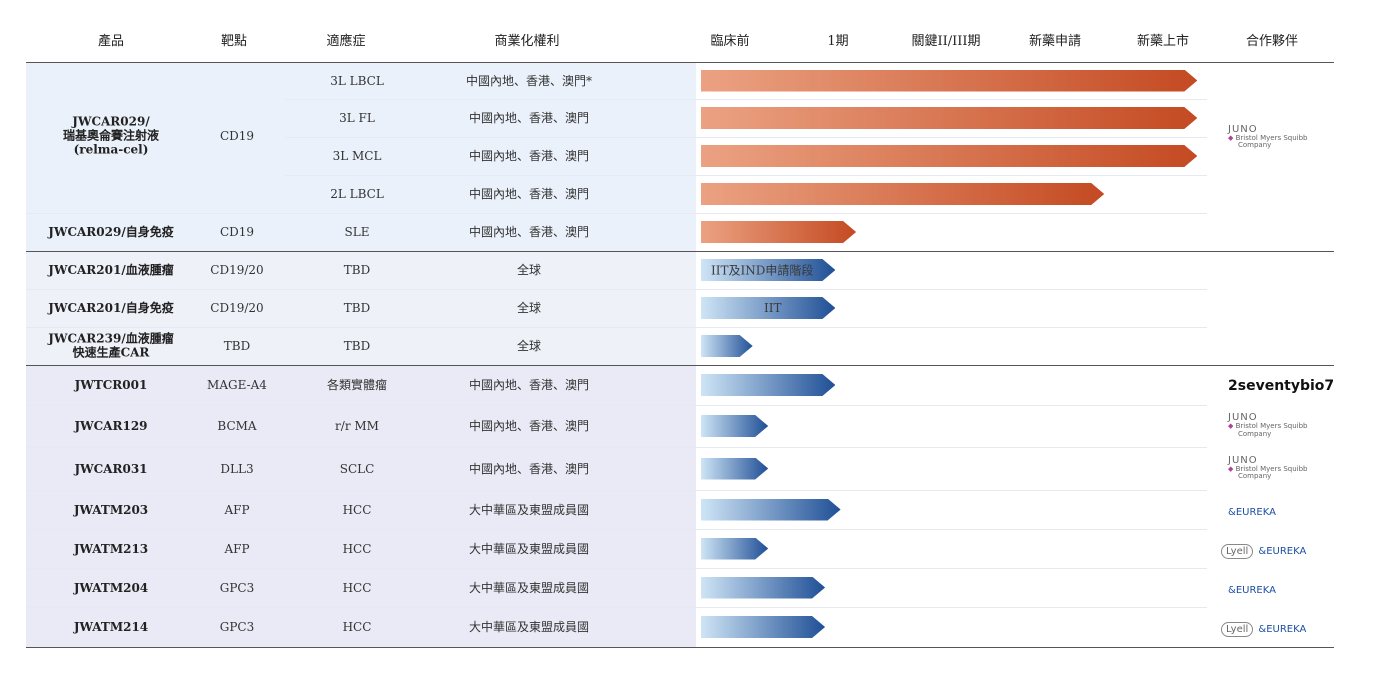  I want to click on partner-logo: 2seventybio7, so click(1281, 384).